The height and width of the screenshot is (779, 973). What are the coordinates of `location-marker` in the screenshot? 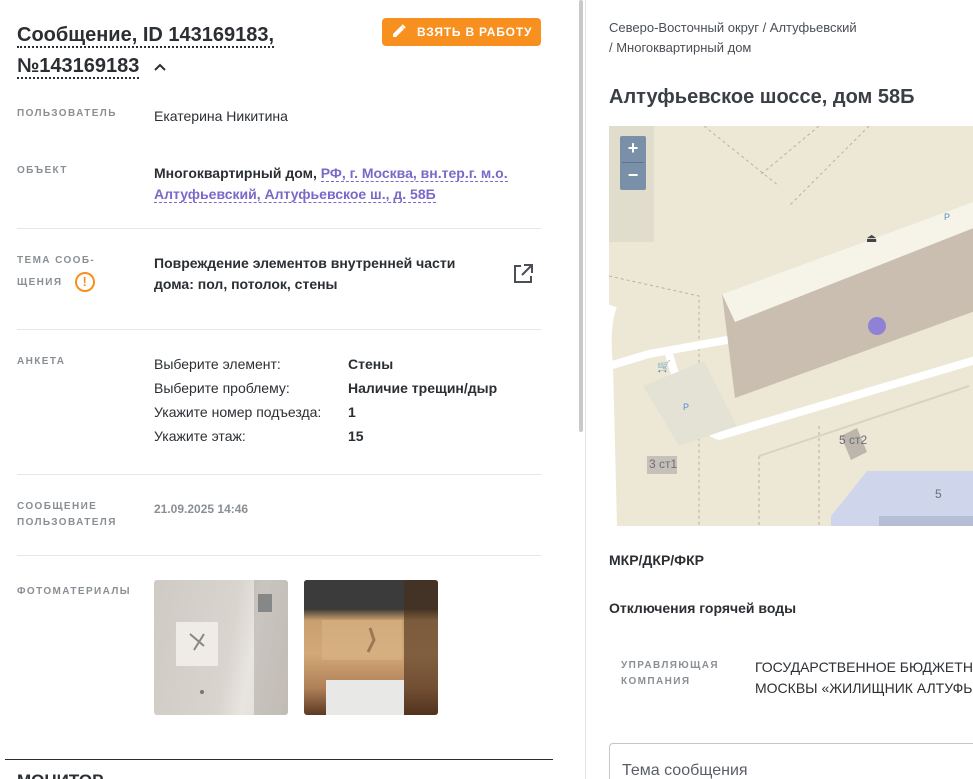 It's located at (877, 326).